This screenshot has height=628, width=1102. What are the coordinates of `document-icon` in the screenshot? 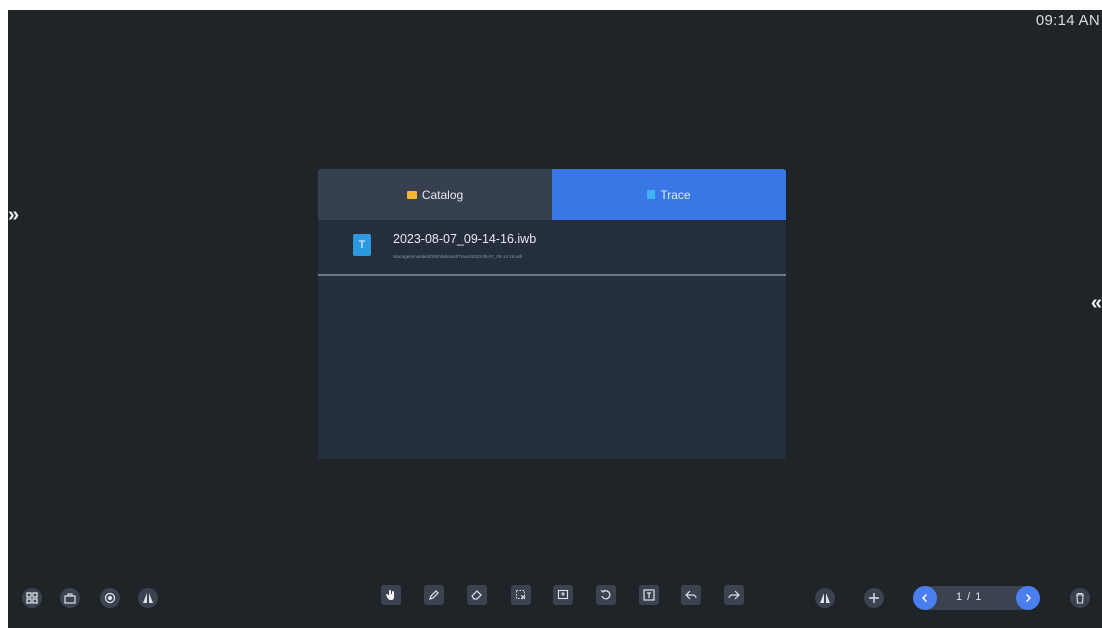 It's located at (651, 194).